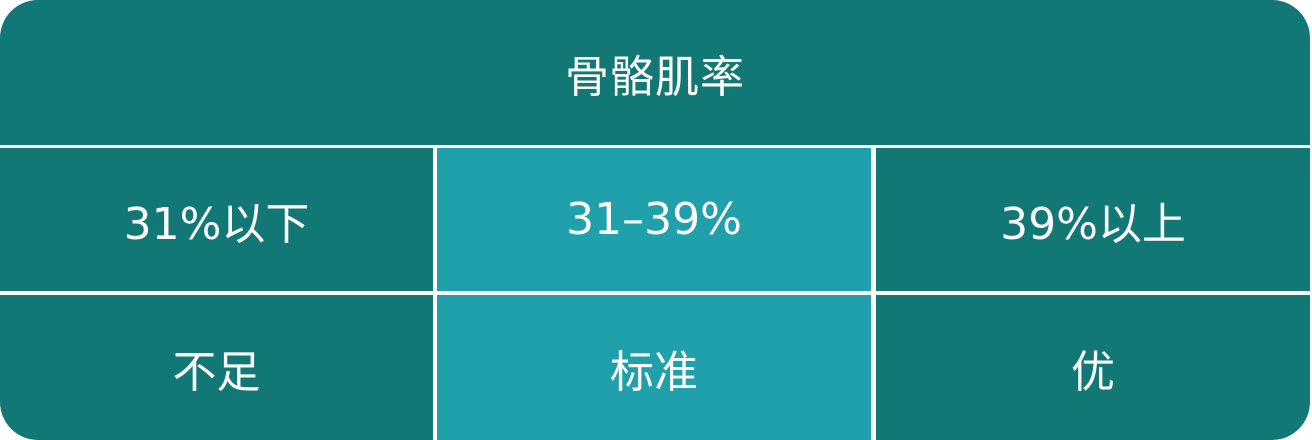 This screenshot has height=440, width=1312. I want to click on range-cell-standard: 31–39%, so click(654, 219).